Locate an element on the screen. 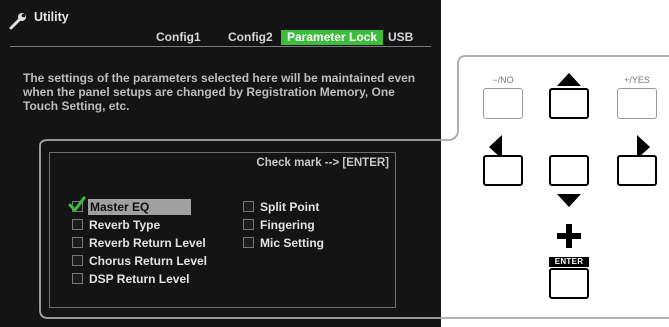  plus-icon is located at coordinates (569, 236).